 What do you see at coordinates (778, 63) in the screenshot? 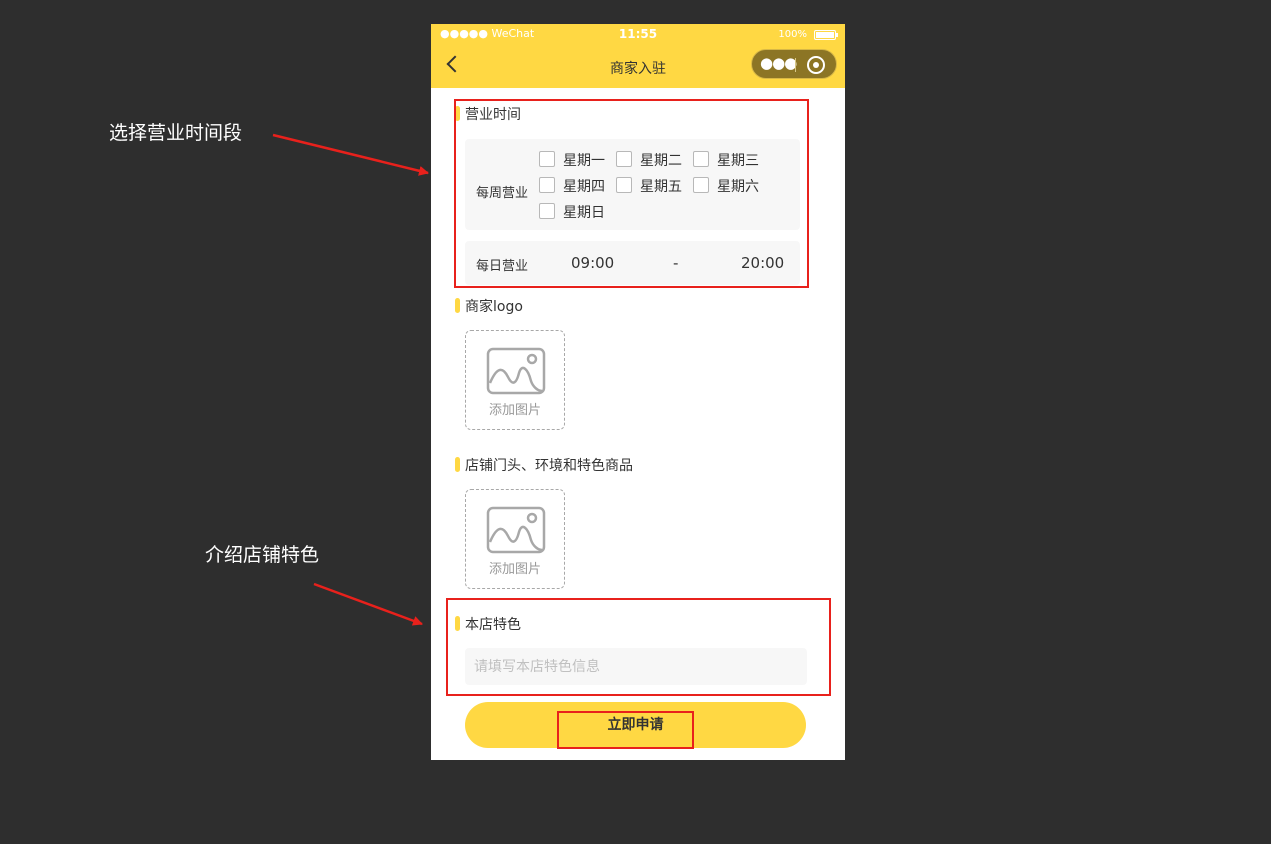
I see `more-menu-icon: ●●●` at bounding box center [778, 63].